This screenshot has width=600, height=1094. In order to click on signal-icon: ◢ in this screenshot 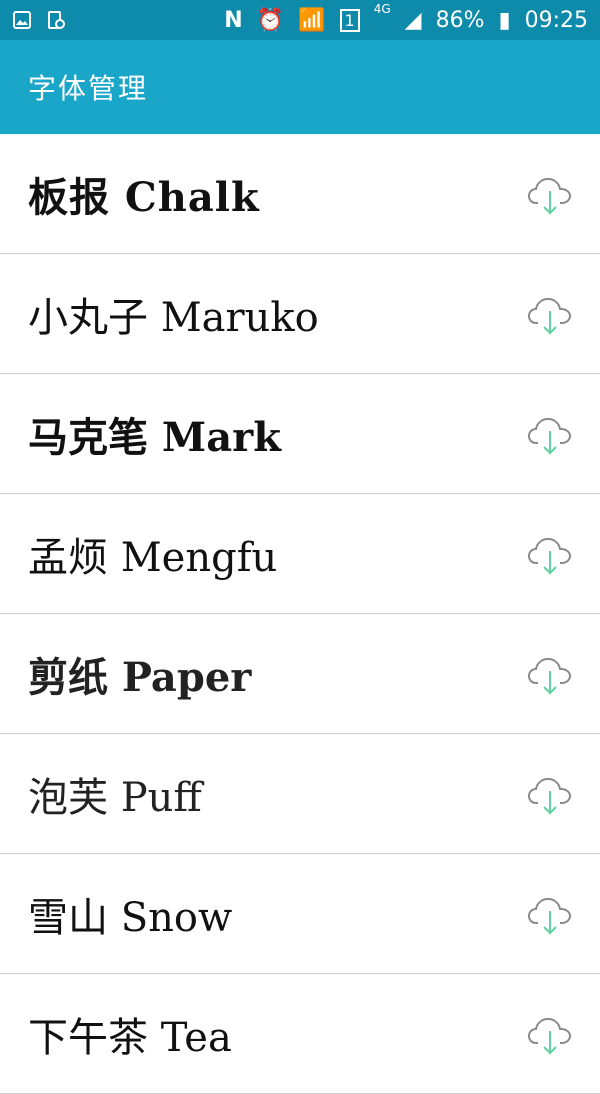, I will do `click(413, 20)`.